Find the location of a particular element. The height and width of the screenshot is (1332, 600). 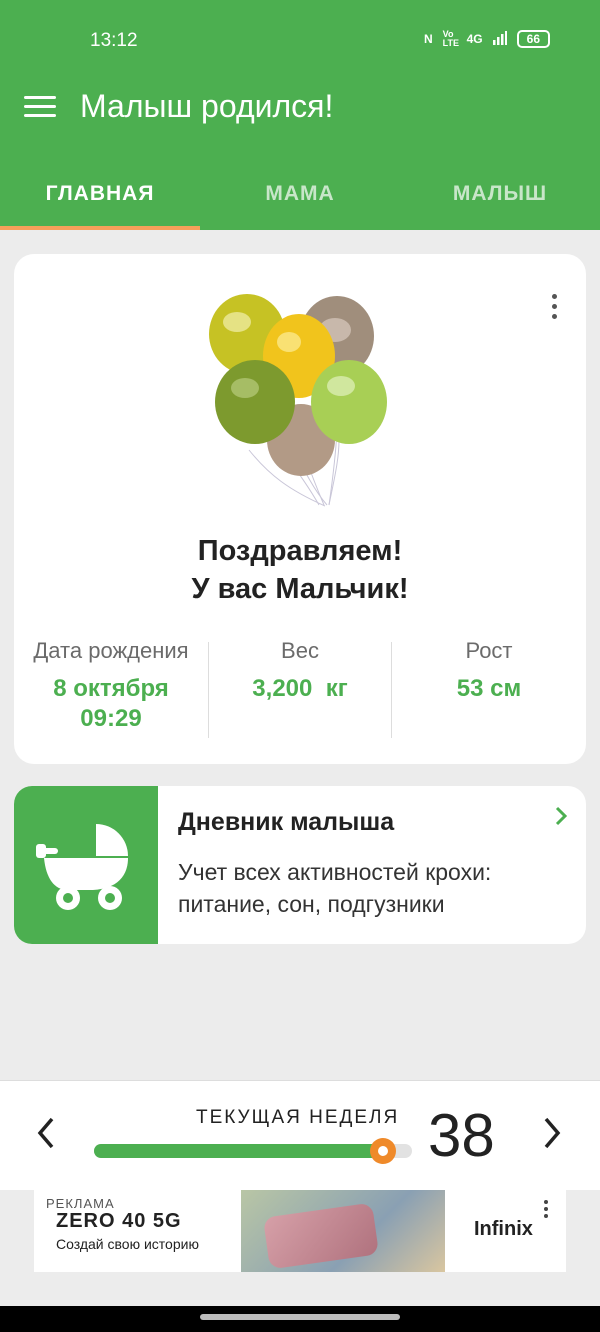

diary-icon-panel is located at coordinates (86, 865).